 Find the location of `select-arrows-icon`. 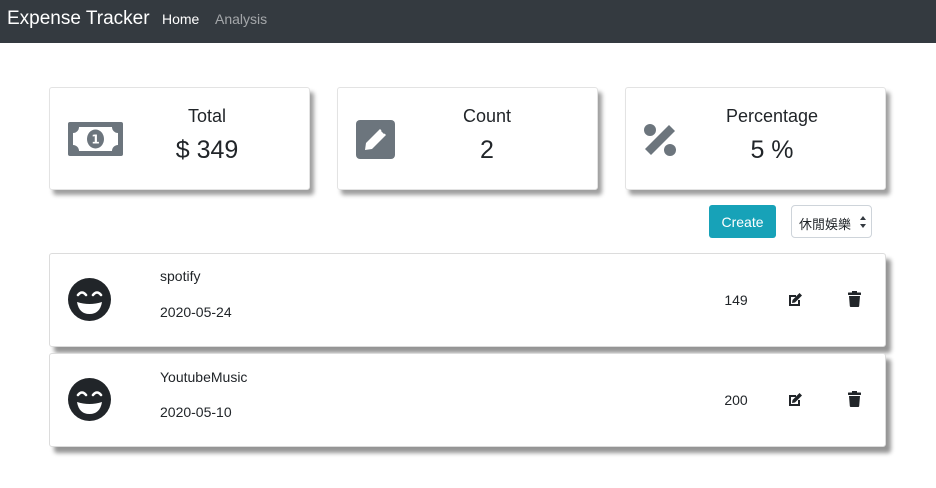

select-arrows-icon is located at coordinates (863, 222).